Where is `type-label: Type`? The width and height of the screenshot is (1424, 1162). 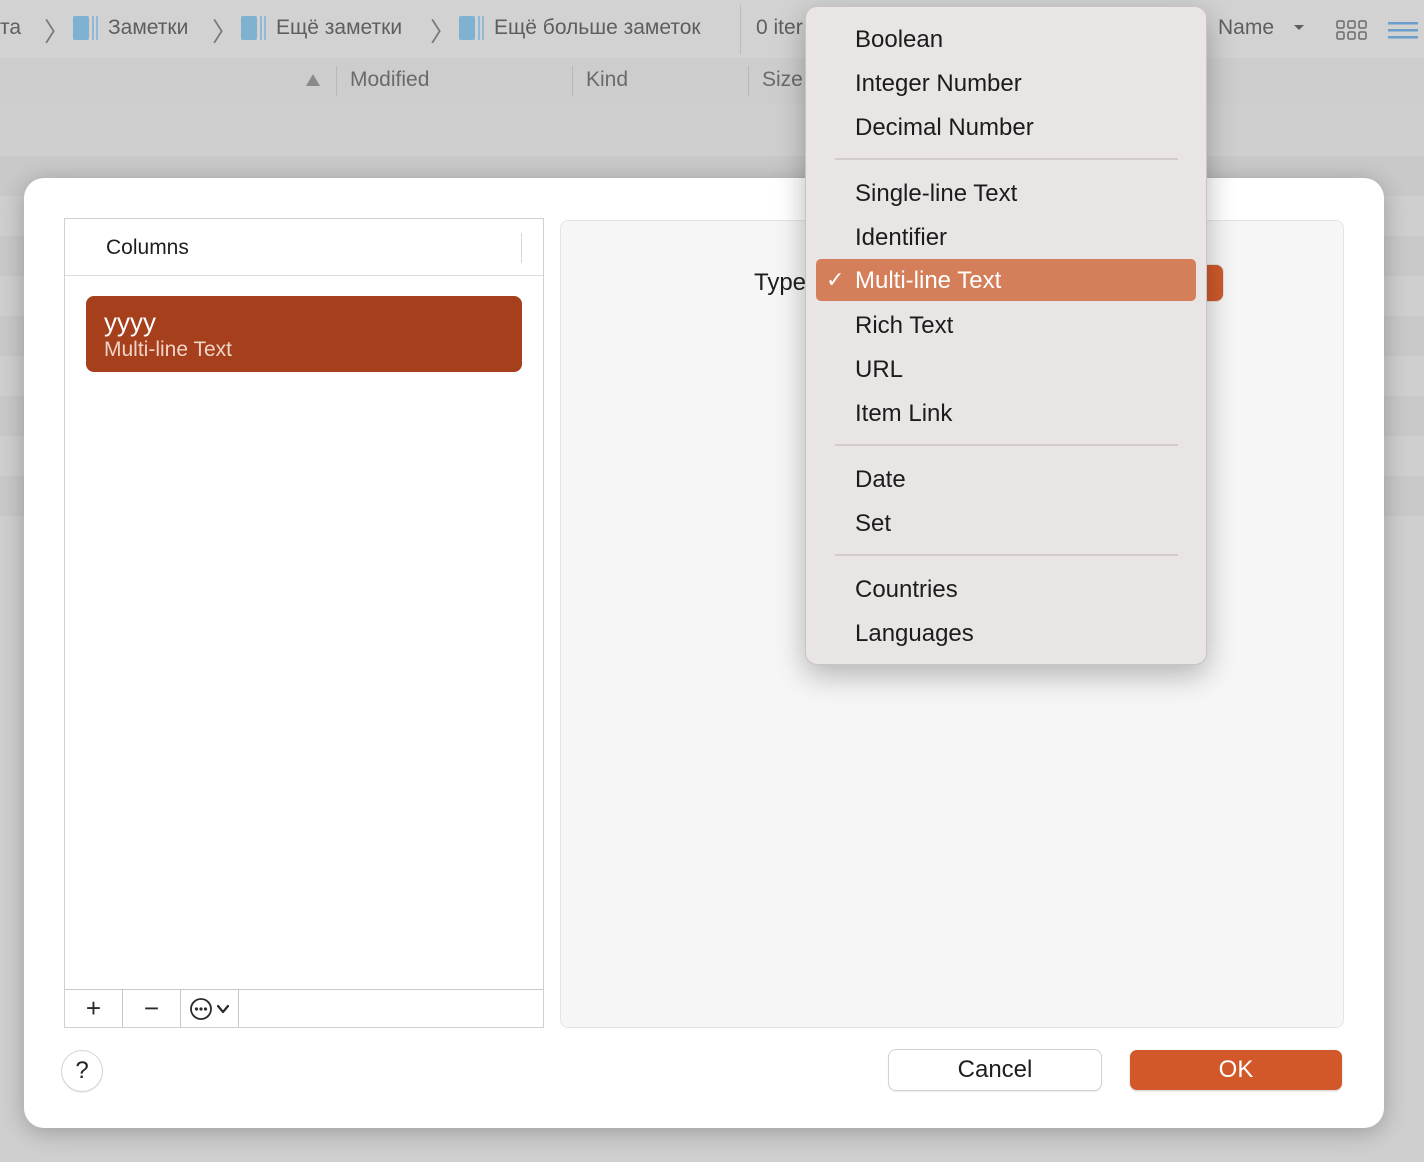
type-label: Type is located at coordinates (780, 282).